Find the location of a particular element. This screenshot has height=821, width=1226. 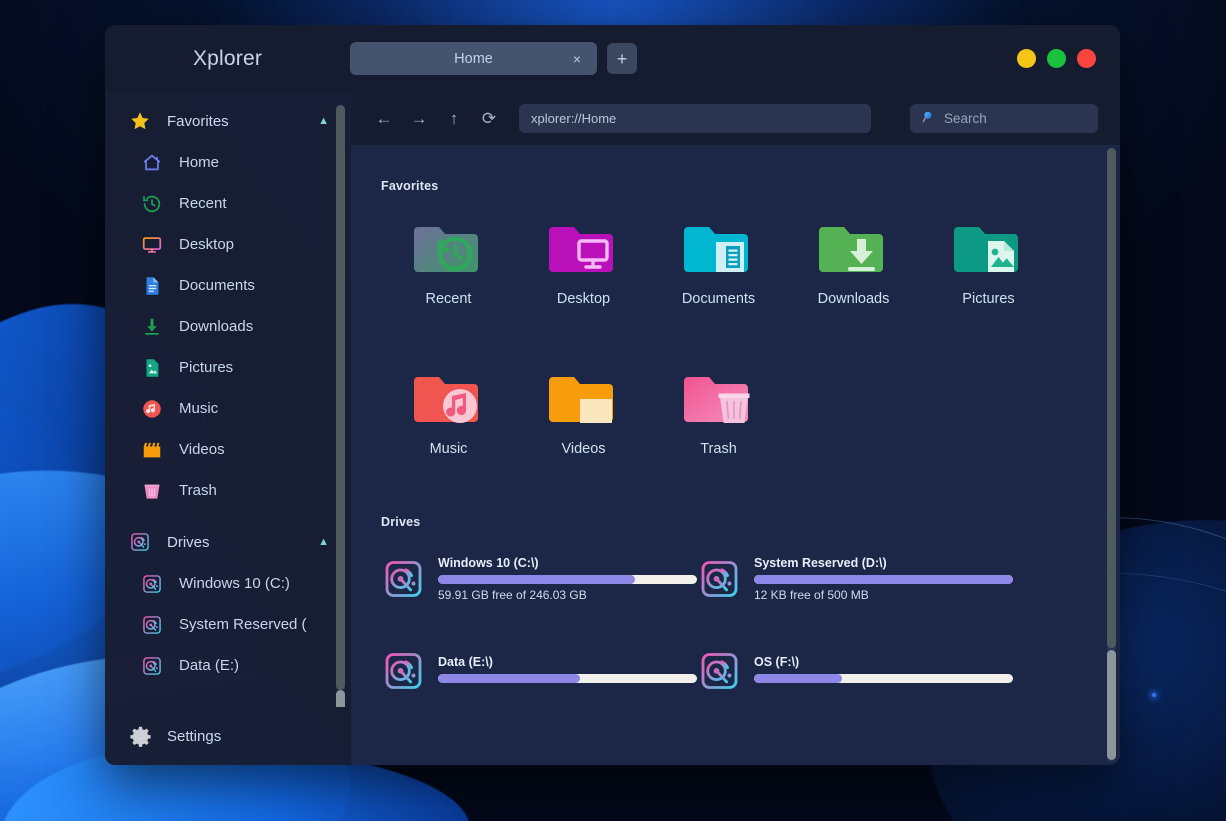

sidebar-item-trash: Trash is located at coordinates (228, 490).